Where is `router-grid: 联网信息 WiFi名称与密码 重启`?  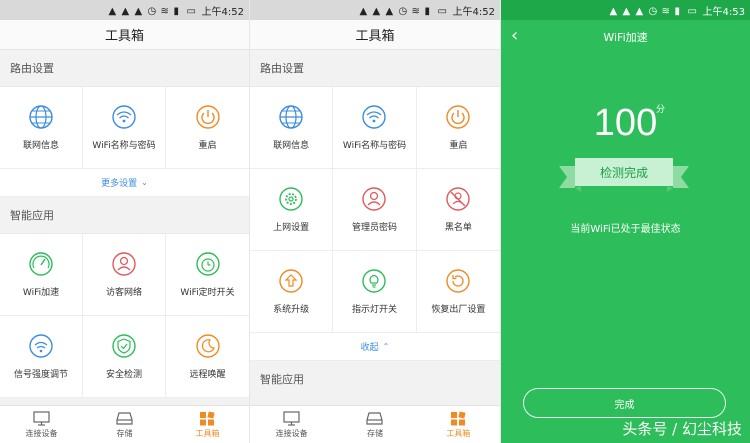
router-grid: 联网信息 WiFi名称与密码 重启 is located at coordinates (124, 127).